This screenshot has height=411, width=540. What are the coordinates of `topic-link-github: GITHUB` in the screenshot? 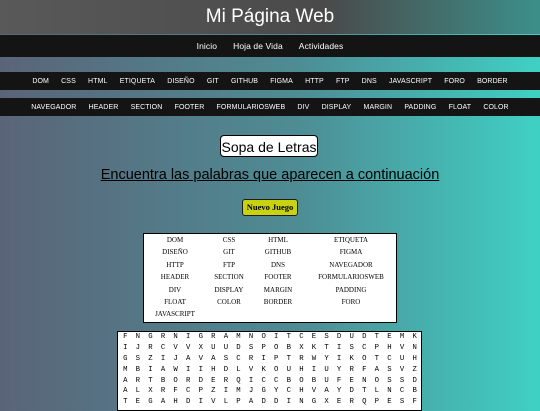 It's located at (244, 81).